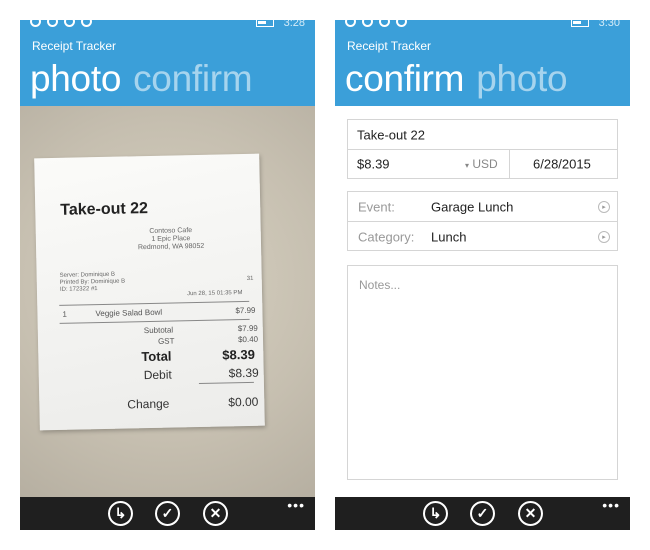  What do you see at coordinates (129, 313) in the screenshot?
I see `item-name: Veggie Salad Bowl` at bounding box center [129, 313].